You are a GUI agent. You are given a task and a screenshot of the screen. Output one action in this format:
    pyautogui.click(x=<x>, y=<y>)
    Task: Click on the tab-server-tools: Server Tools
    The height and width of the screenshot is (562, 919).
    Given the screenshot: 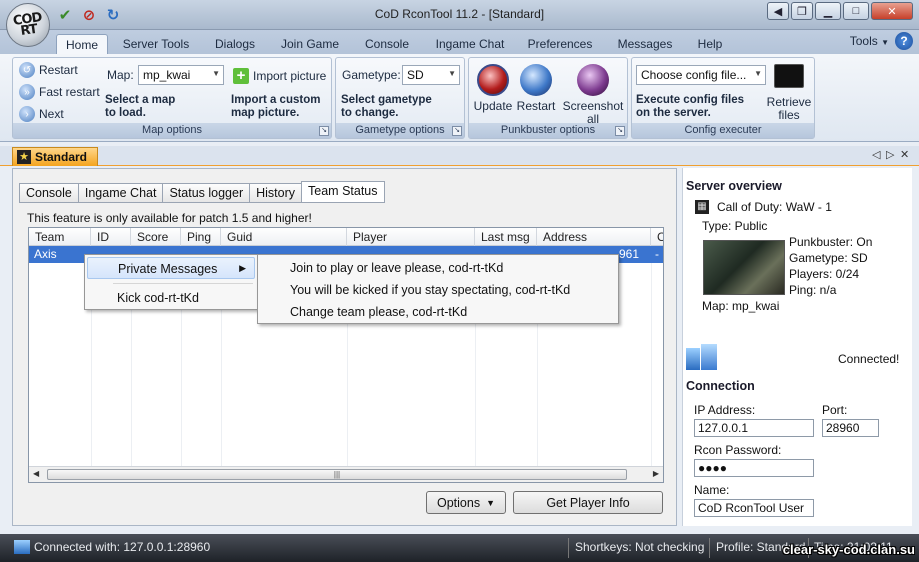 What is the action you would take?
    pyautogui.click(x=156, y=44)
    